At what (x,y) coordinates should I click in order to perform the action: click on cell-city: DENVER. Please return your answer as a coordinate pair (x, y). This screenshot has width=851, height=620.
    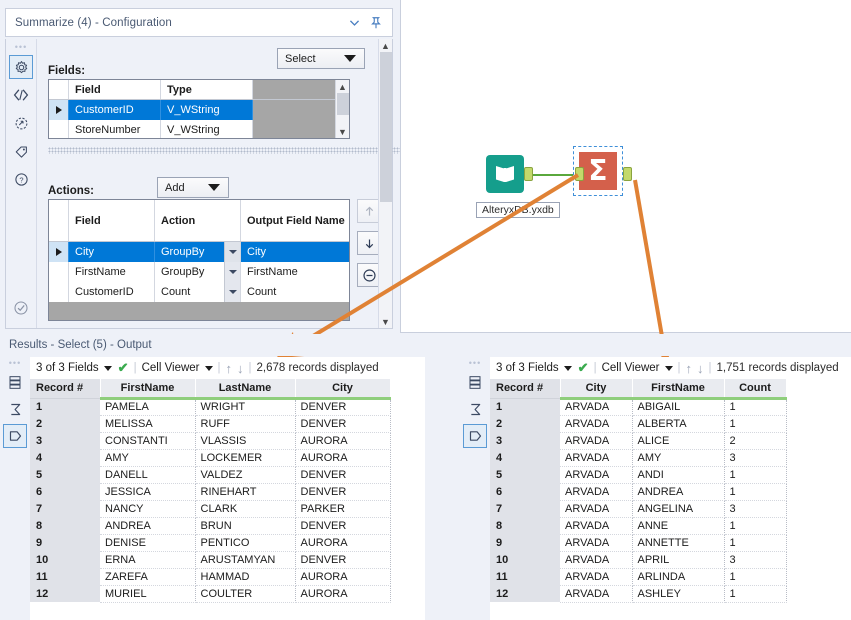
    Looking at the image, I should click on (343, 560).